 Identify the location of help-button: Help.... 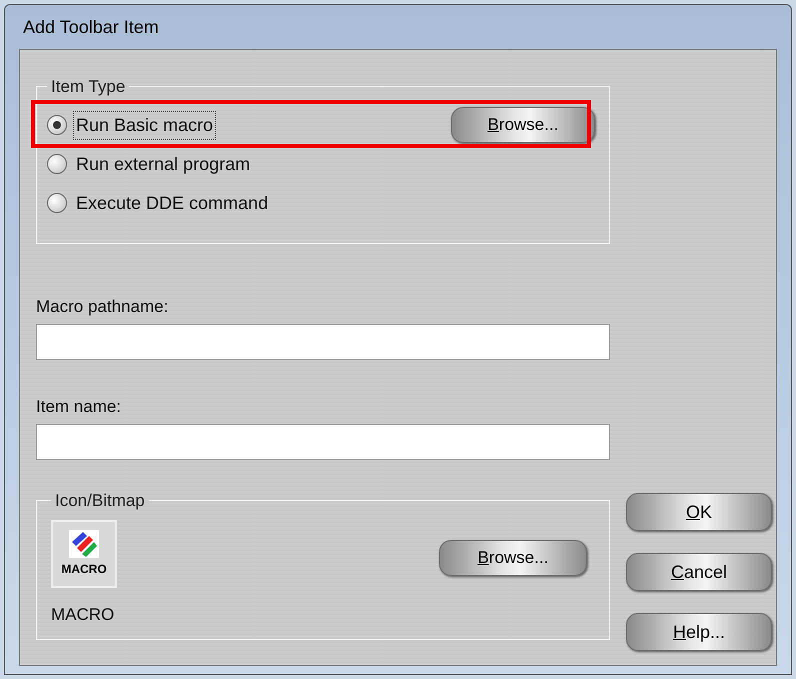
(699, 632).